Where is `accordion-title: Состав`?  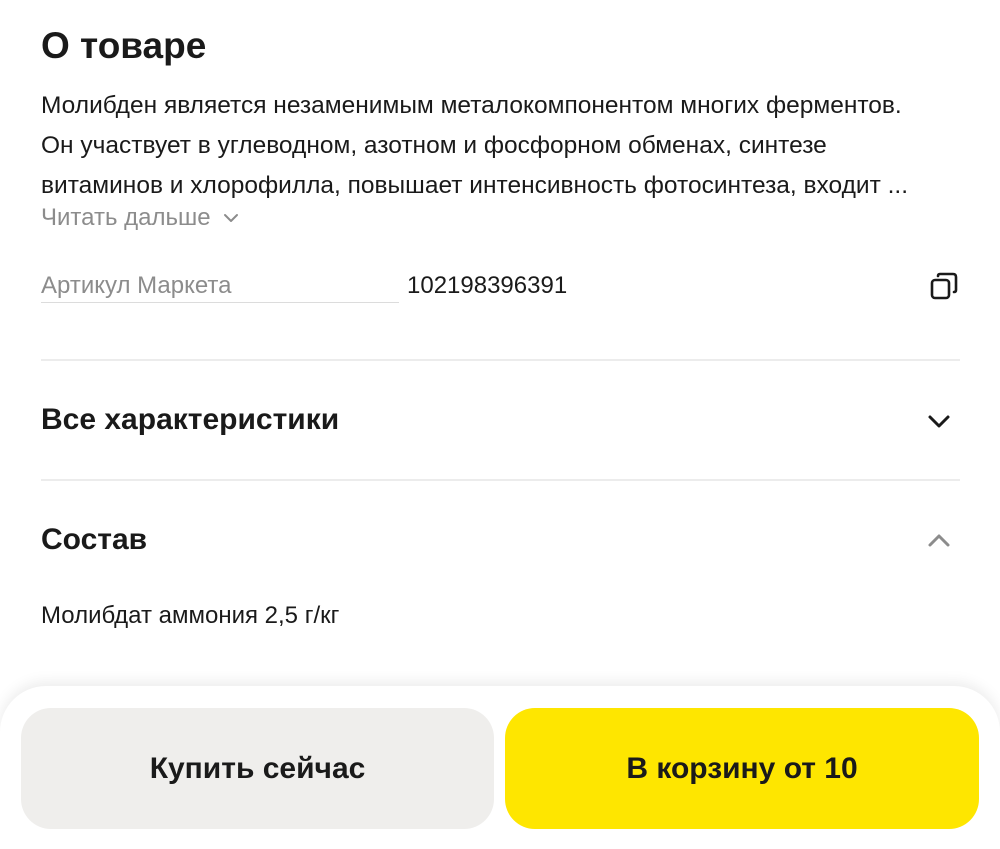
accordion-title: Состав is located at coordinates (94, 539).